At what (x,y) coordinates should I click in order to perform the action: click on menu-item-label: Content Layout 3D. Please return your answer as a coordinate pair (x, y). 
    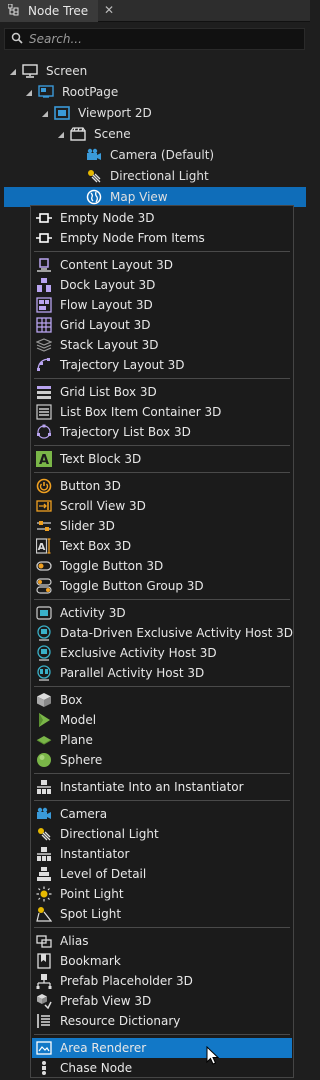
    Looking at the image, I should click on (117, 265).